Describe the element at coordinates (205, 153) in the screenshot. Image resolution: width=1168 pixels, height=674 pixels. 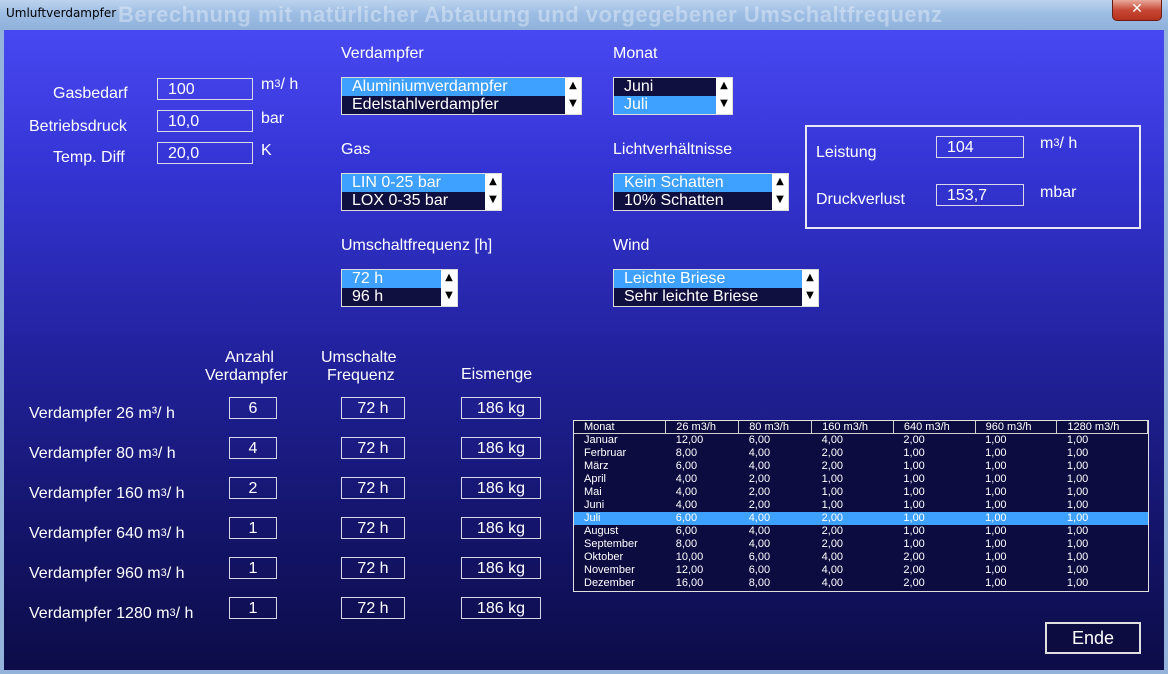
I see `temp-diff-input: 20,0` at that location.